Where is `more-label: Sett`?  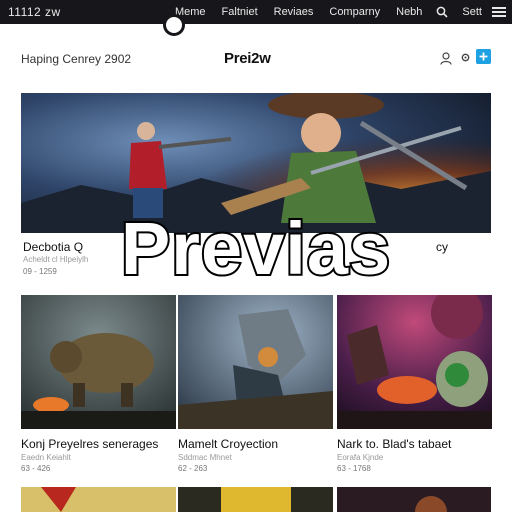 more-label: Sett is located at coordinates (472, 12).